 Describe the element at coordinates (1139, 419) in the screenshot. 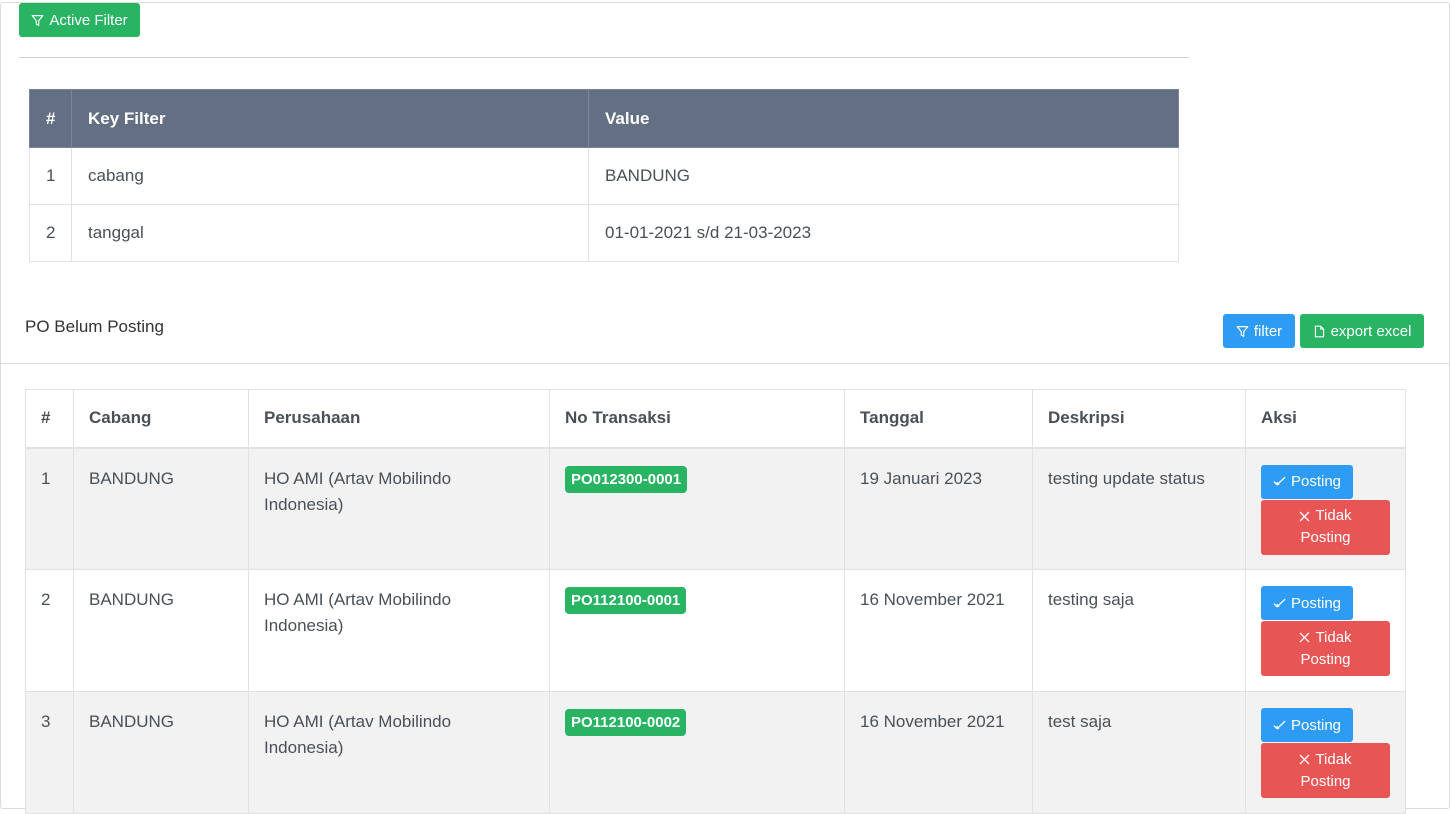

I see `column-header: Deskripsi` at that location.